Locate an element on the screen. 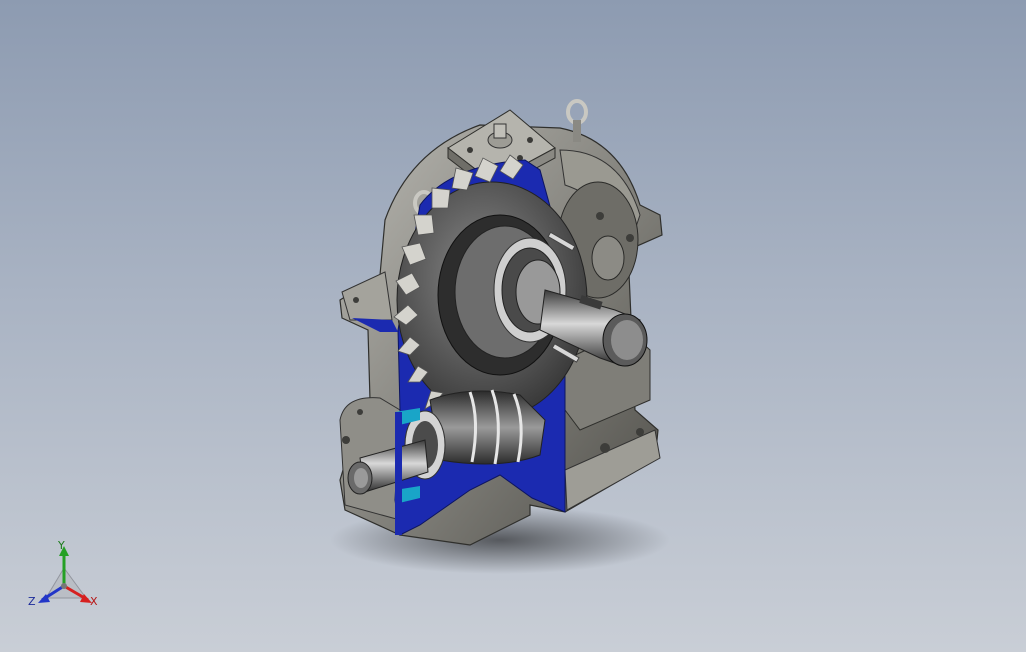 Image resolution: width=1026 pixels, height=652 pixels. y-axis-label: Y is located at coordinates (61, 545).